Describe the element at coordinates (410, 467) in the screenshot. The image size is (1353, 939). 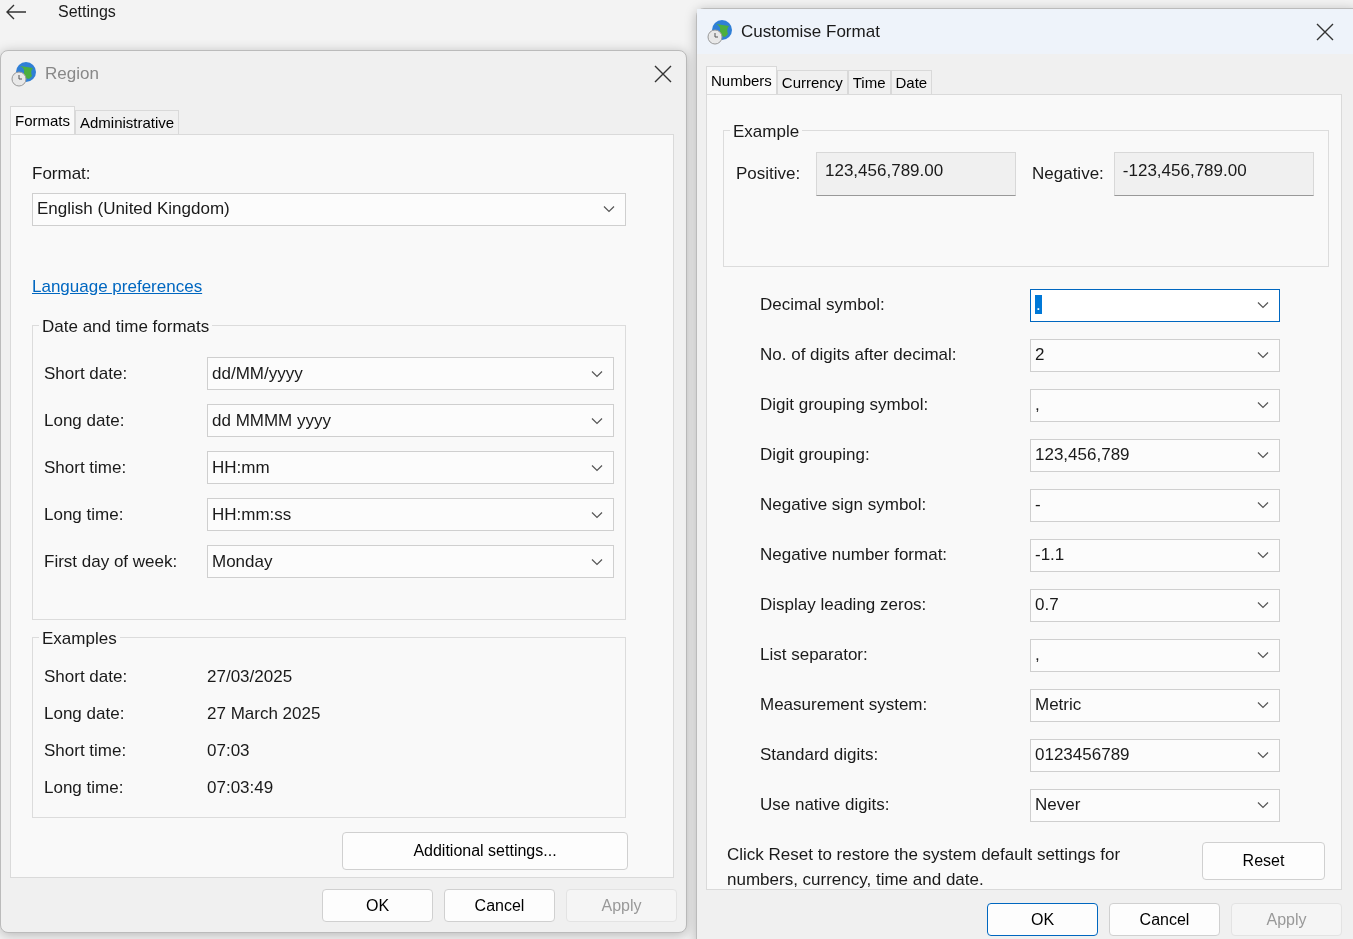
I see `dropdown: HH:mm` at that location.